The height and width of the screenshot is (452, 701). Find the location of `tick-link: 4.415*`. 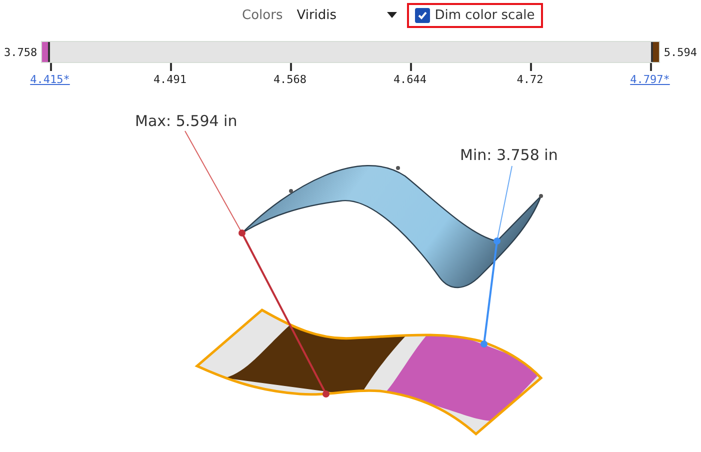

tick-link: 4.415* is located at coordinates (50, 79).